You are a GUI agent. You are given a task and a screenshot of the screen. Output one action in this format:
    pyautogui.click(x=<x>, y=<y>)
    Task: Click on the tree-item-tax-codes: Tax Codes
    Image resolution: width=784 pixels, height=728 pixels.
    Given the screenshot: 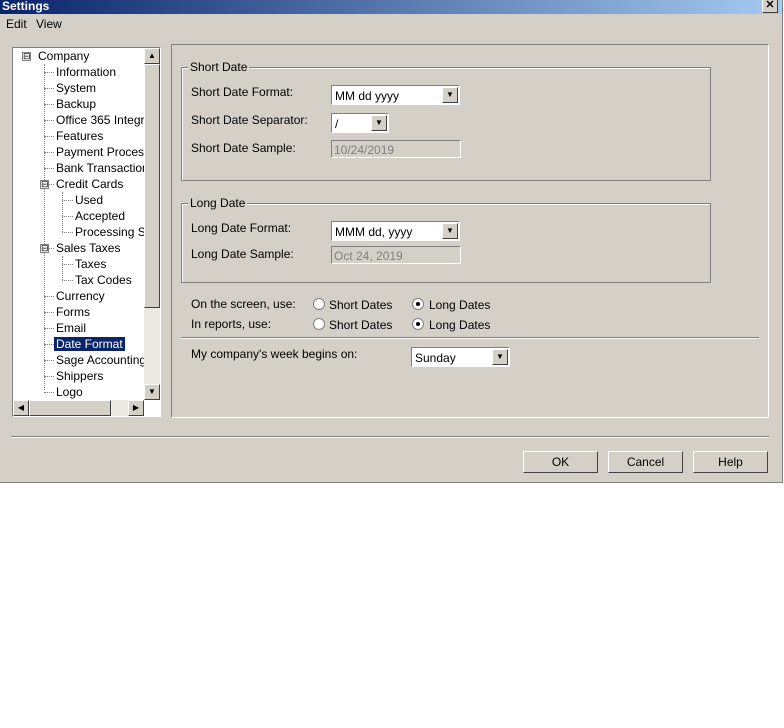 What is the action you would take?
    pyautogui.click(x=103, y=280)
    